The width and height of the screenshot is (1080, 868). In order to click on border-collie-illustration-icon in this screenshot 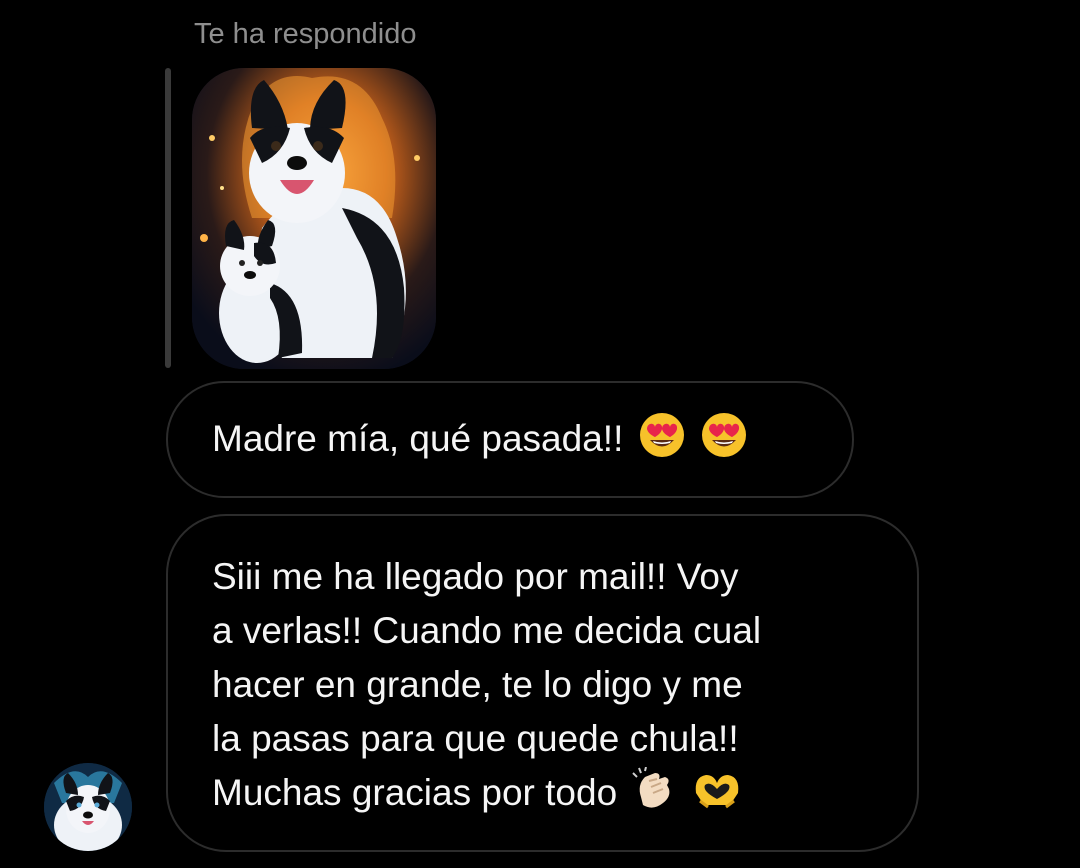, I will do `click(314, 218)`.